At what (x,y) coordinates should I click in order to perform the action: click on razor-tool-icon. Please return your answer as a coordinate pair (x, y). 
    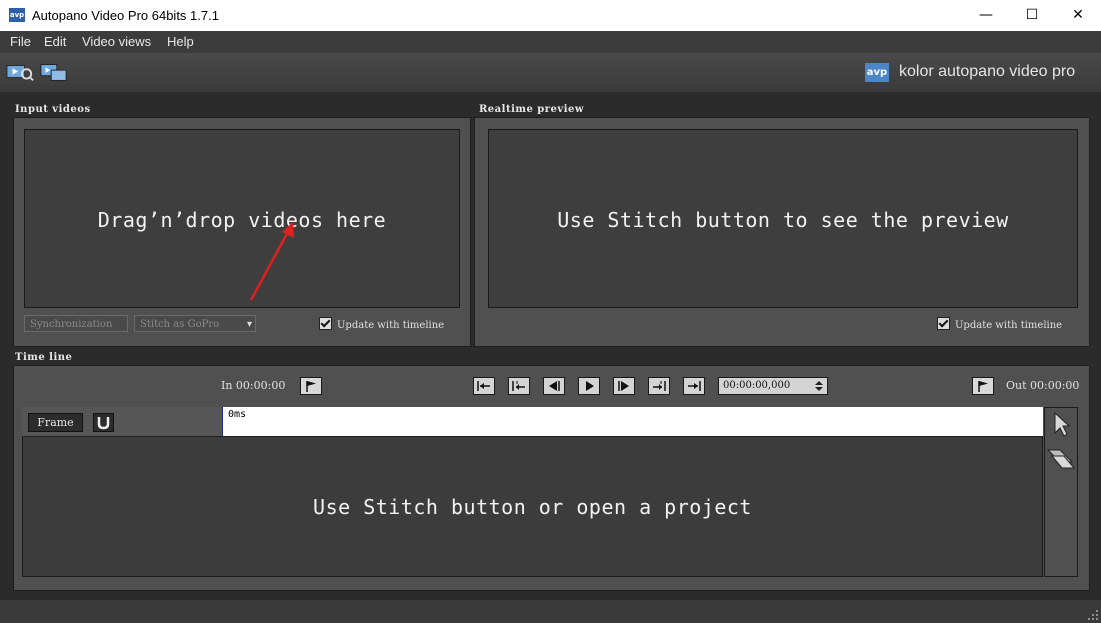
    Looking at the image, I should click on (1061, 459).